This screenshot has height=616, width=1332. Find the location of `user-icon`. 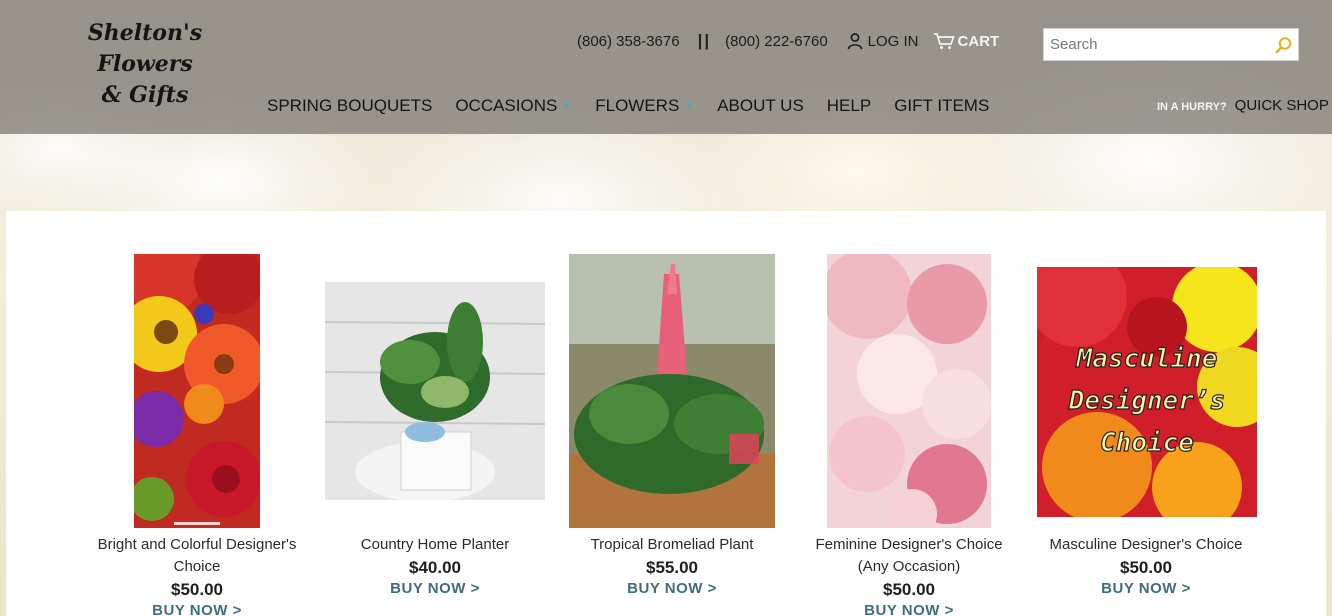

user-icon is located at coordinates (855, 41).